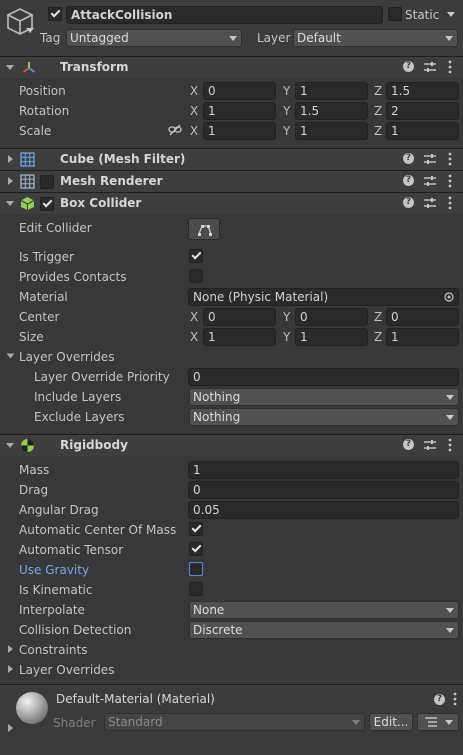 The image size is (463, 755). What do you see at coordinates (422, 111) in the screenshot?
I see `rotation-z-field: 2` at bounding box center [422, 111].